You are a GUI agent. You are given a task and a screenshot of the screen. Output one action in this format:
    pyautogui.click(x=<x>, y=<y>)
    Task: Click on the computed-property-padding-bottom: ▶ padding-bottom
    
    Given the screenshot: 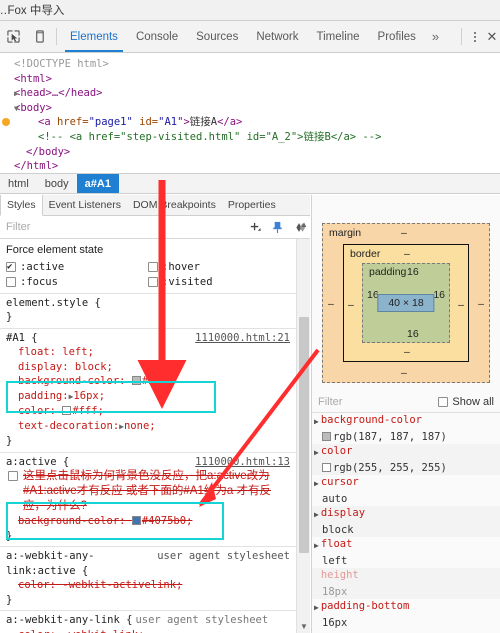 What is the action you would take?
    pyautogui.click(x=406, y=607)
    